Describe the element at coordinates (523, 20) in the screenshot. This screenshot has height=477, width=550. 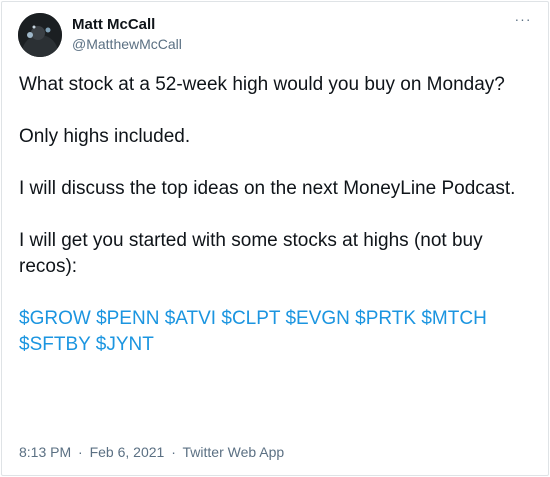
I see `more-options-icon: ···` at that location.